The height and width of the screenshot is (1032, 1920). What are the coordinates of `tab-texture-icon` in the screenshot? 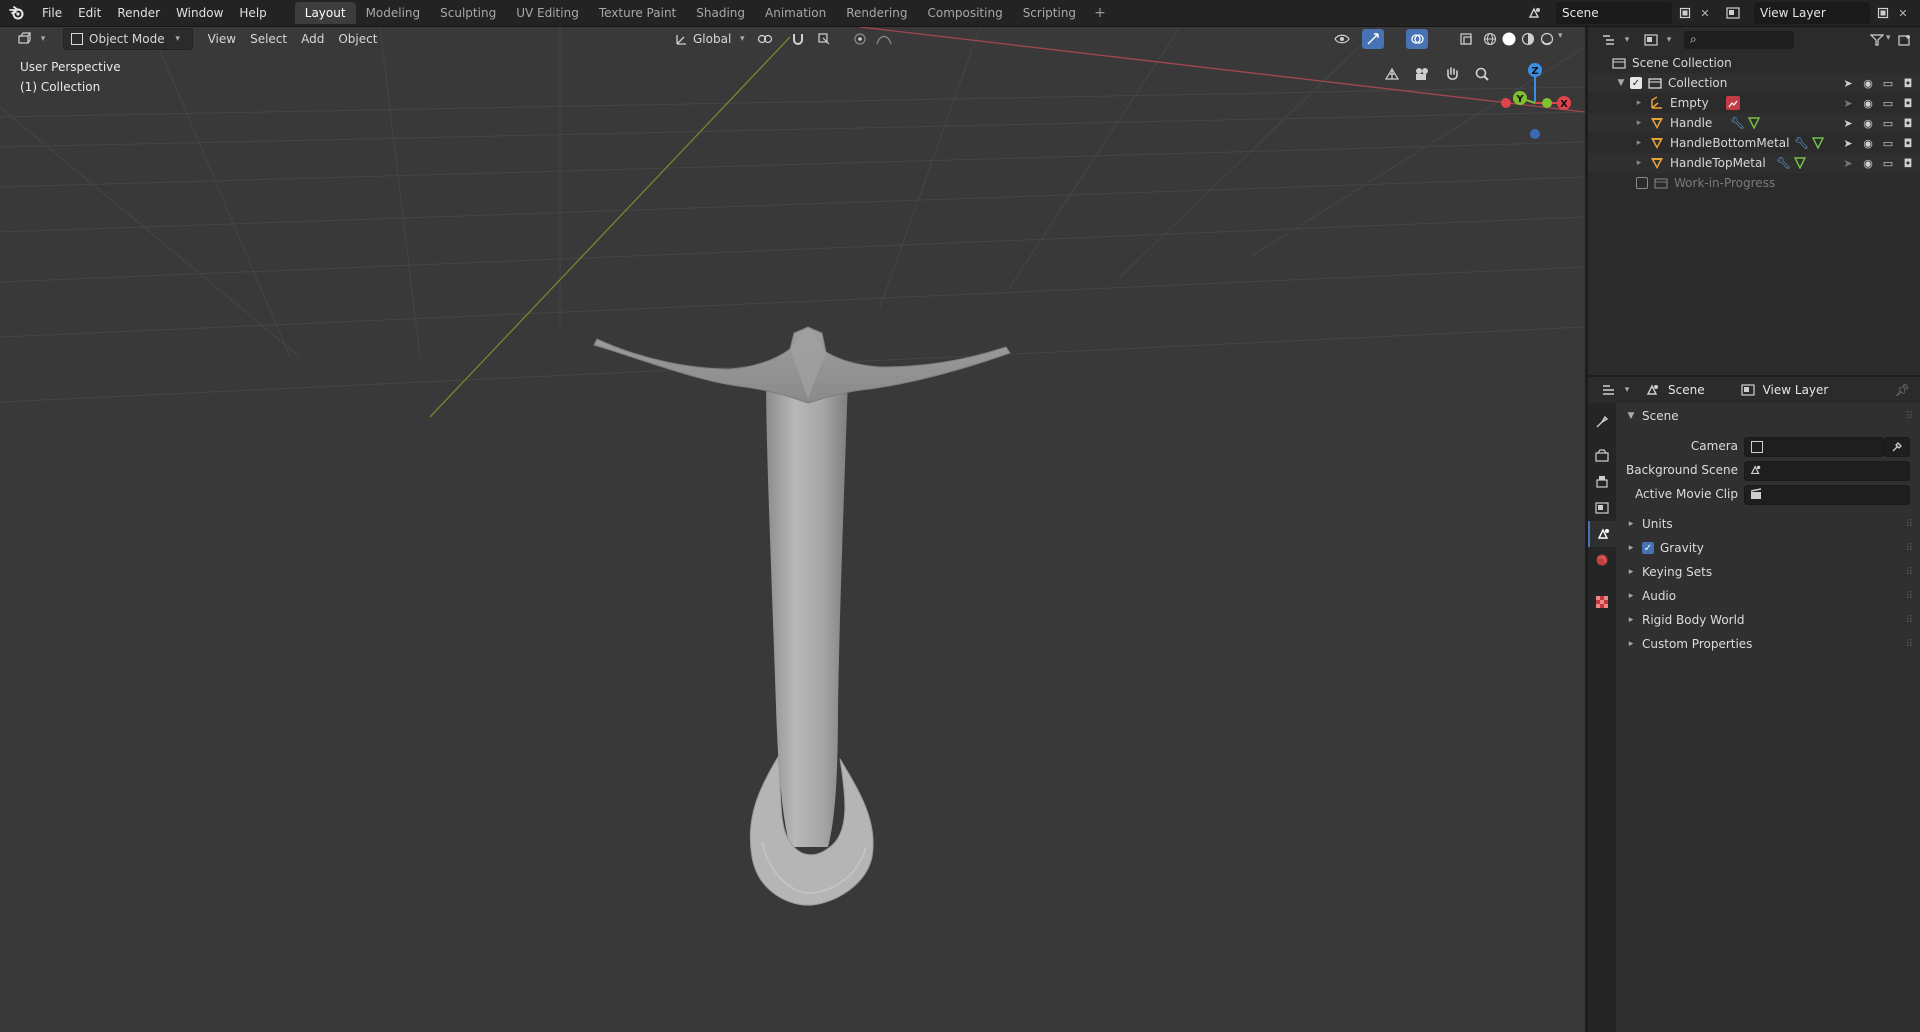 It's located at (1602, 602).